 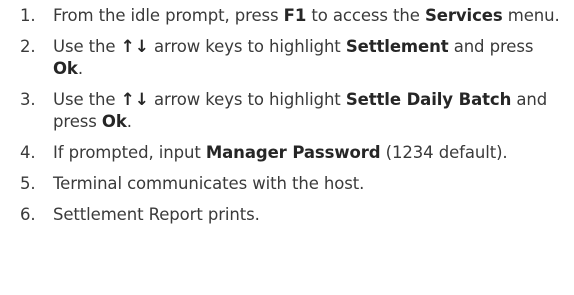 What do you see at coordinates (28, 152) in the screenshot?
I see `step-number: 4.` at bounding box center [28, 152].